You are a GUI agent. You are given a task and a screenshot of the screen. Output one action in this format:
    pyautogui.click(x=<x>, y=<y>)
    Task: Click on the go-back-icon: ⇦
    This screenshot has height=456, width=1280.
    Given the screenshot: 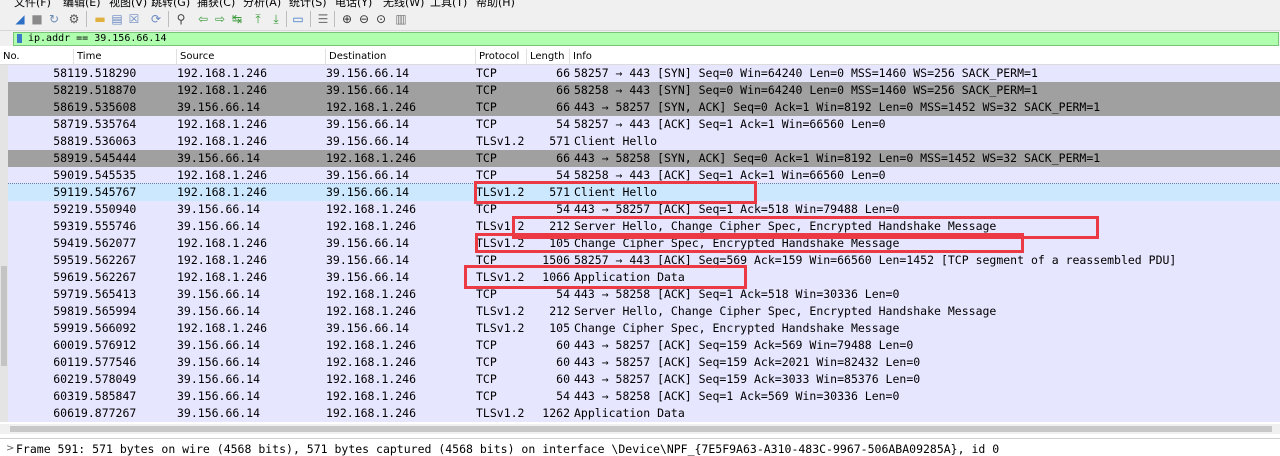 What is the action you would take?
    pyautogui.click(x=203, y=19)
    